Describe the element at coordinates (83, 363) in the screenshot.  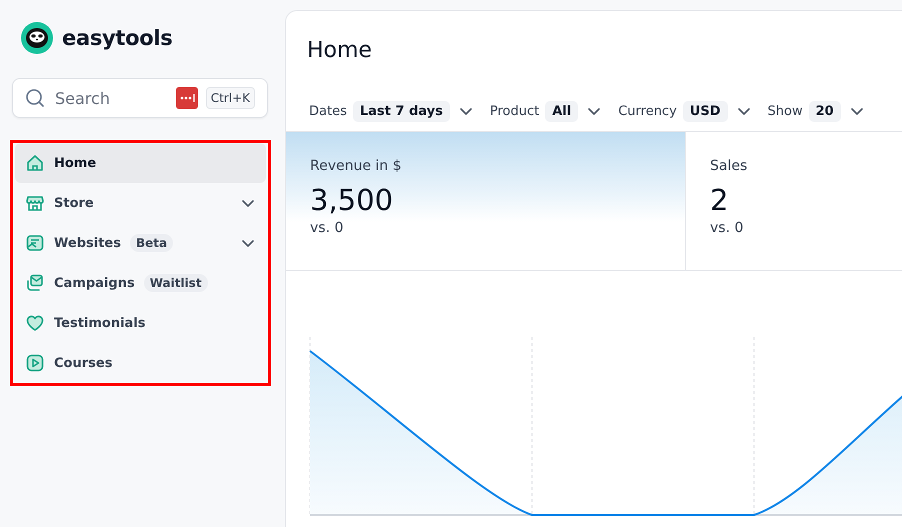
I see `nav-label: Courses` at that location.